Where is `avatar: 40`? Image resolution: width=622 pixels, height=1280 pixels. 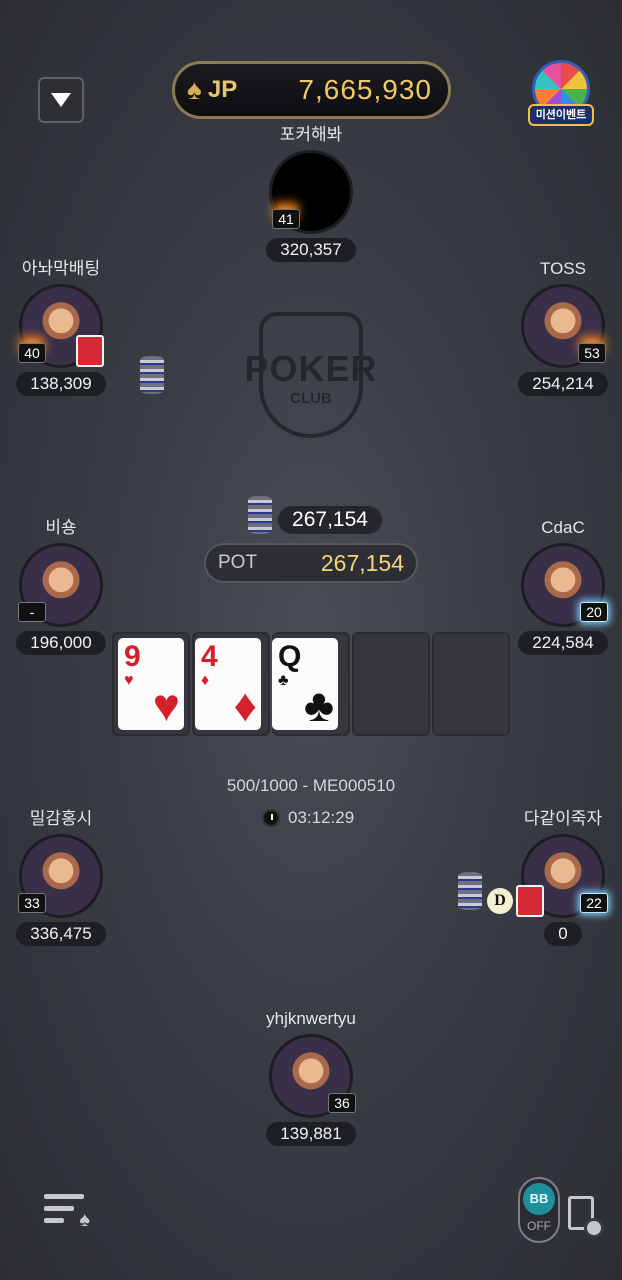
avatar: 40 is located at coordinates (61, 326).